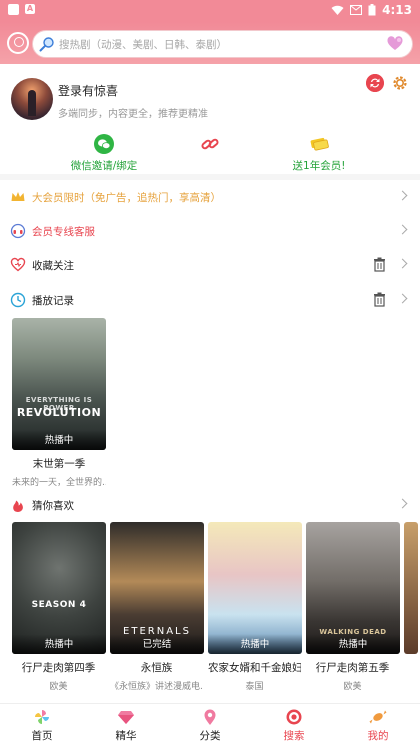 This screenshot has height=746, width=420. I want to click on poster-image: WALKING DEAD 热播中, so click(353, 588).